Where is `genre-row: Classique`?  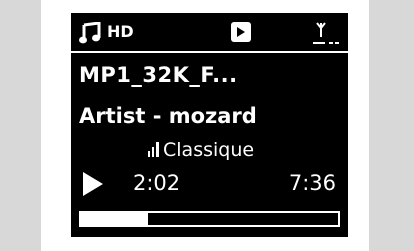
genre-row: Classique is located at coordinates (200, 150).